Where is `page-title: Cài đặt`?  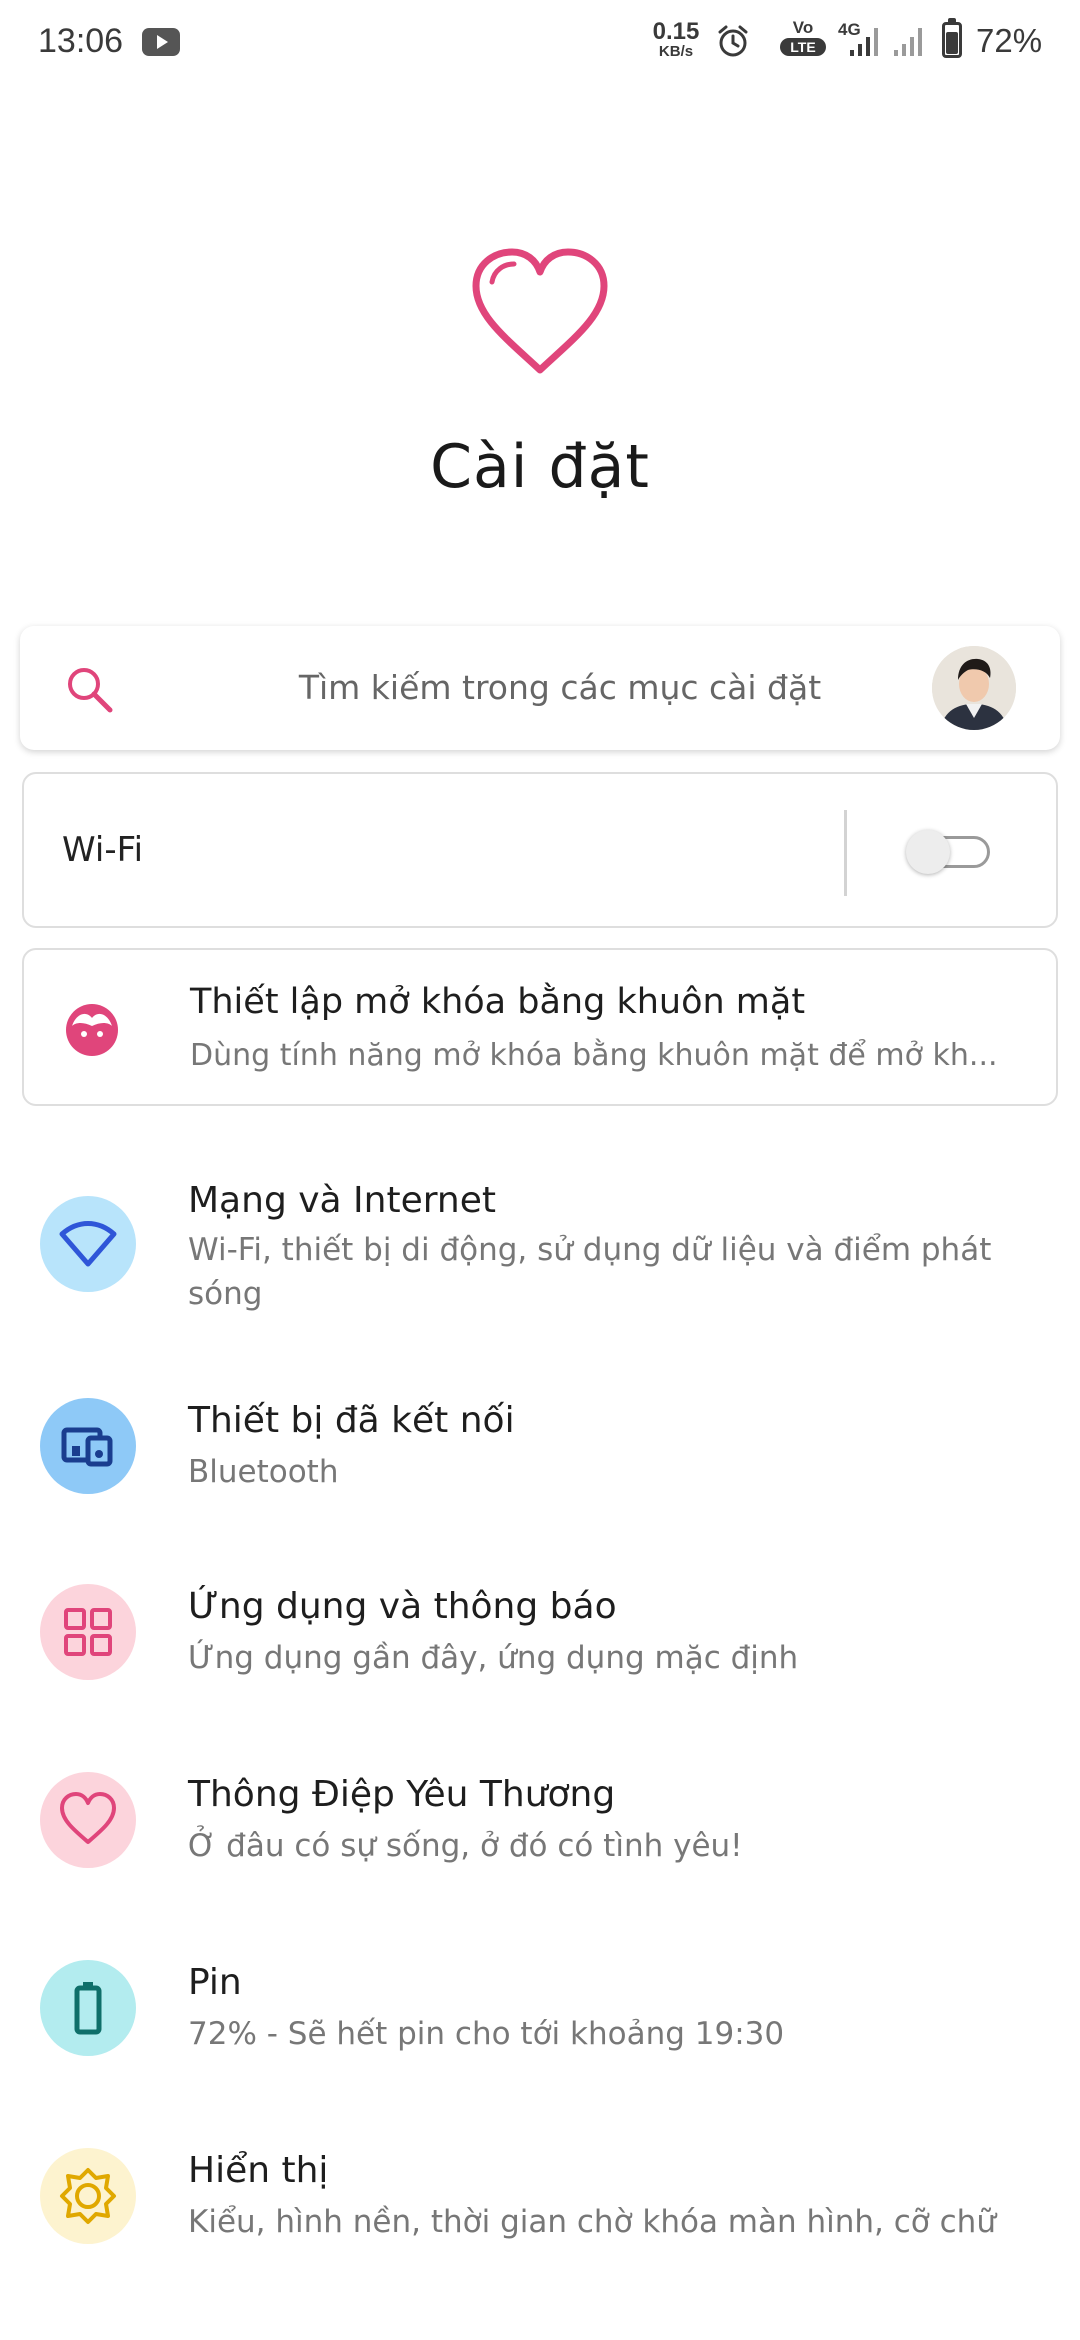 page-title: Cài đặt is located at coordinates (540, 467).